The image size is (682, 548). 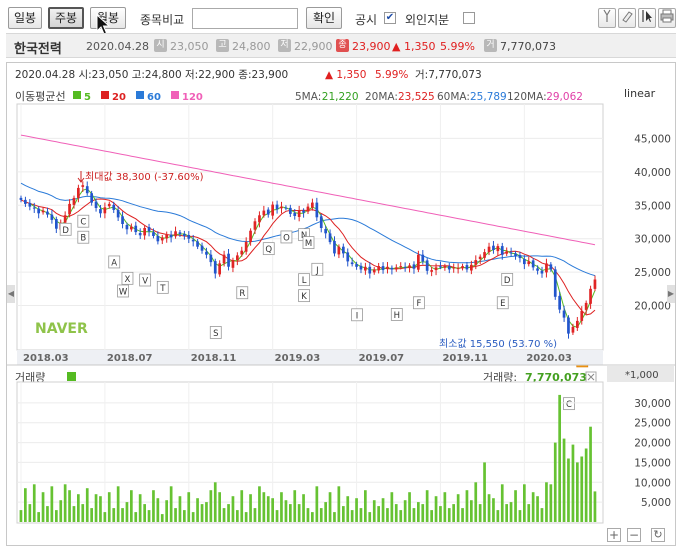 What do you see at coordinates (114, 263) in the screenshot?
I see `disclosure-marker-label: A` at bounding box center [114, 263].